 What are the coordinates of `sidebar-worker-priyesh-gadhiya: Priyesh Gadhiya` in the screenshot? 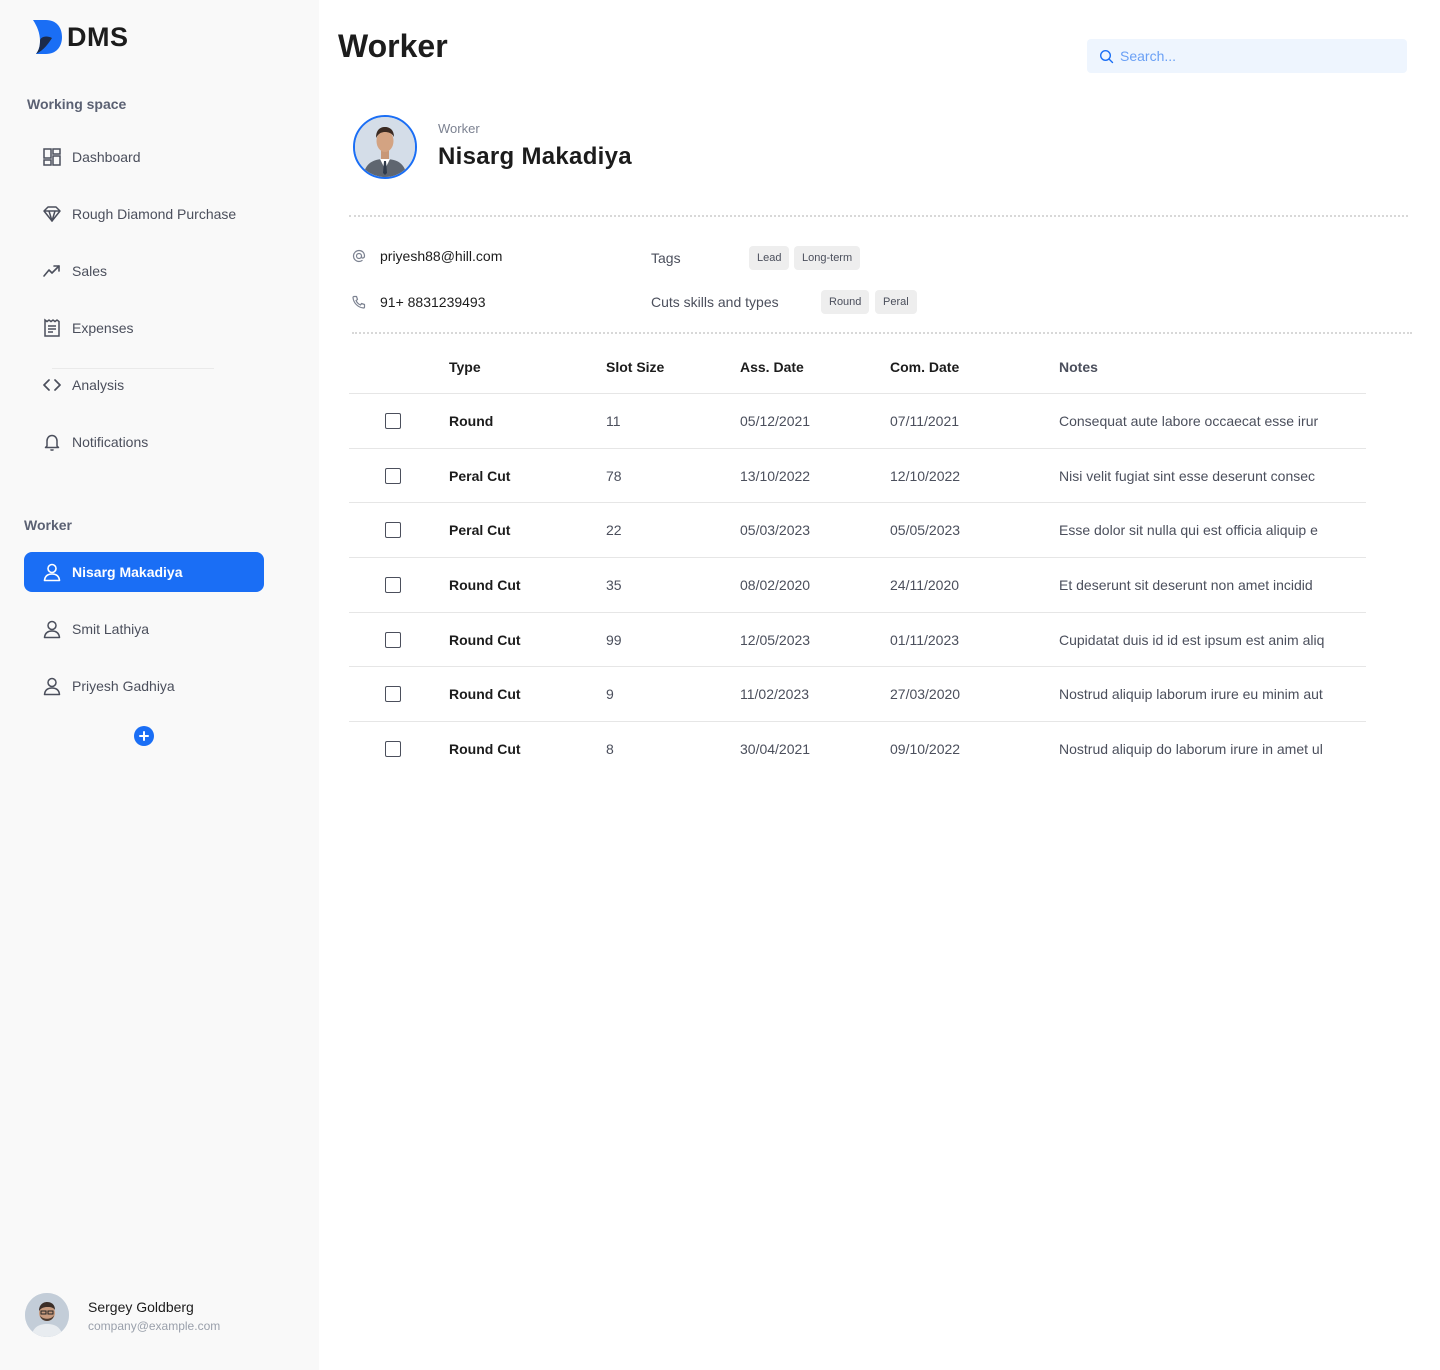 It's located at (144, 686).